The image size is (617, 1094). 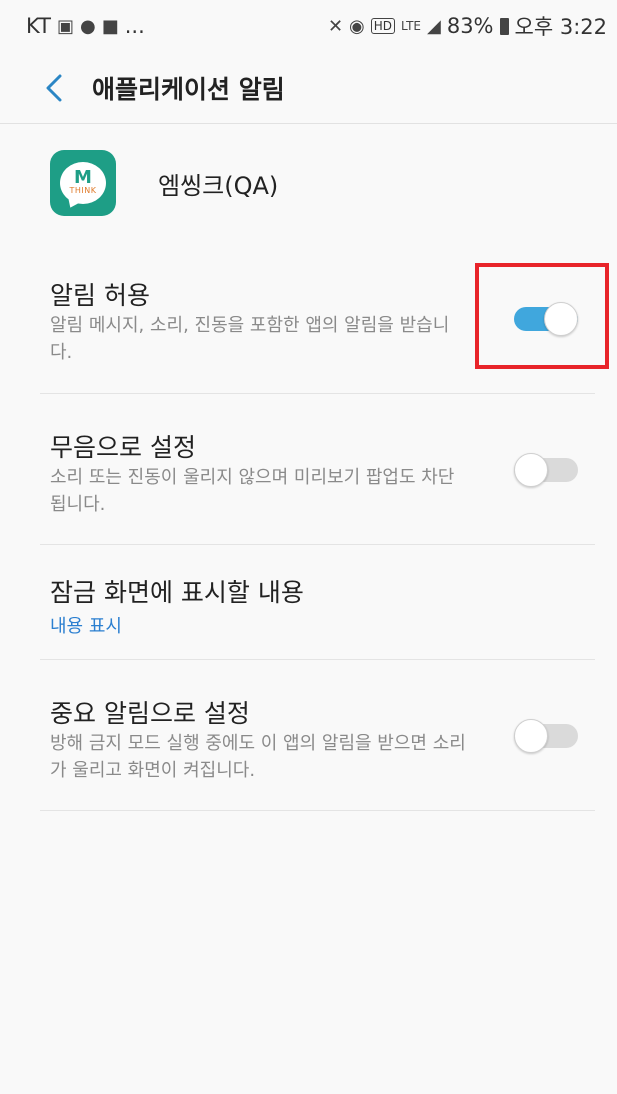 I want to click on app-icon-letter: M, so click(x=83, y=177).